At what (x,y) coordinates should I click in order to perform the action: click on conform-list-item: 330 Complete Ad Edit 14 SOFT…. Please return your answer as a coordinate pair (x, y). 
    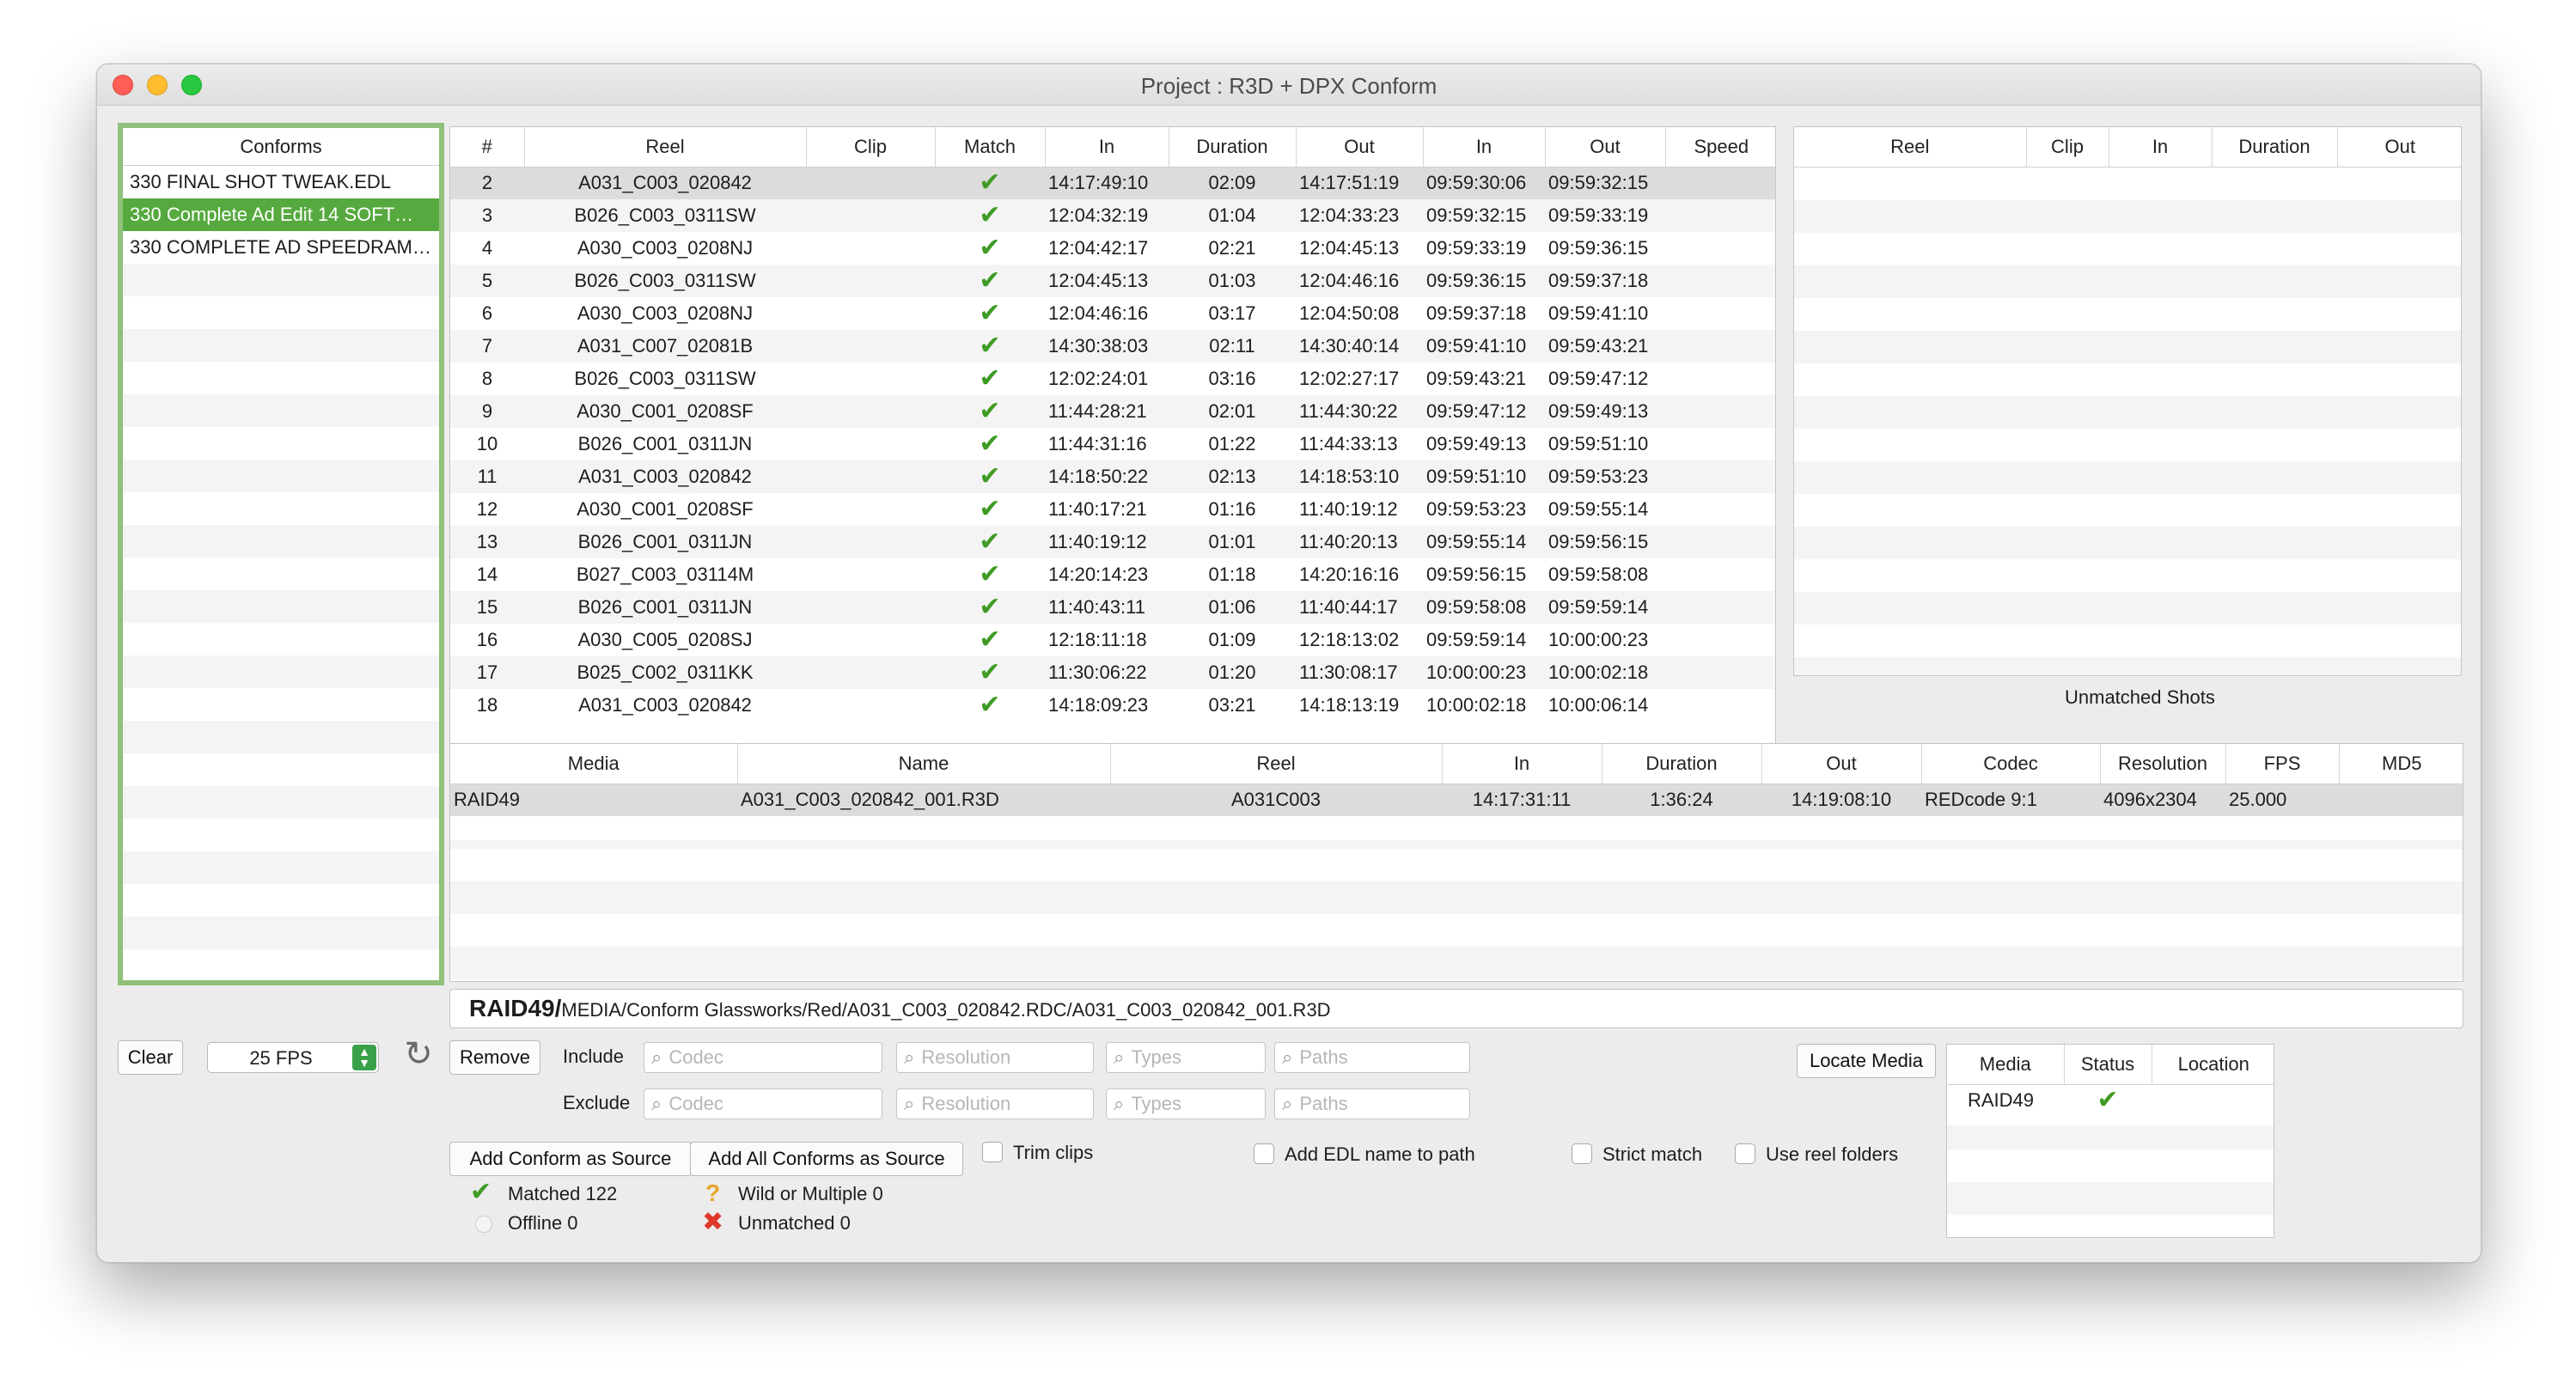
    Looking at the image, I should click on (281, 214).